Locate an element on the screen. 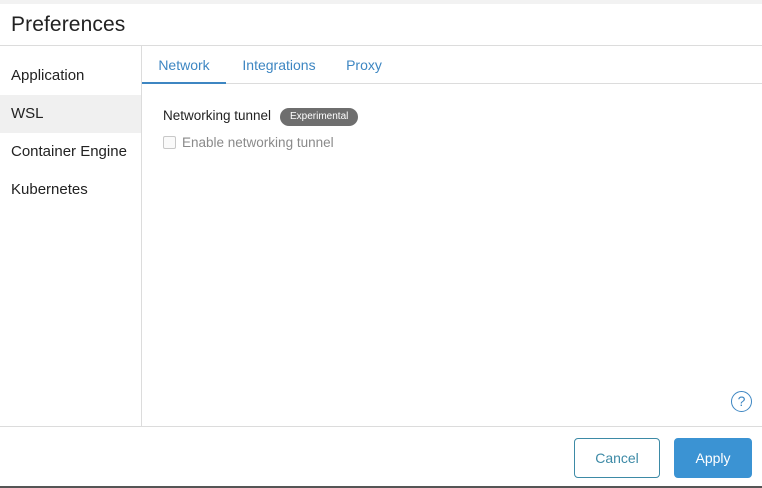  tab-proxy: Proxy is located at coordinates (364, 65).